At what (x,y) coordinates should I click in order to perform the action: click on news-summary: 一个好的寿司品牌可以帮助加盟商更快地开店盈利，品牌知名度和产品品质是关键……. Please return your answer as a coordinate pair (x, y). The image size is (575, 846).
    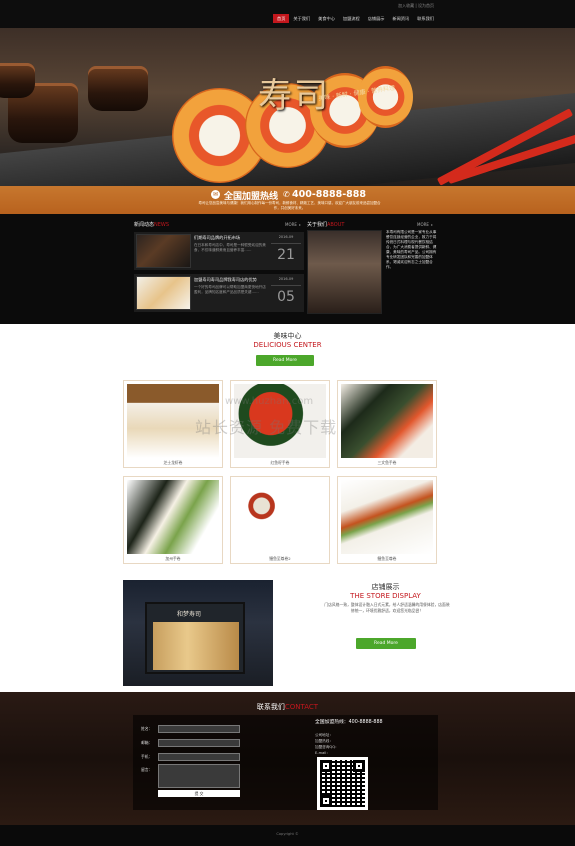
    Looking at the image, I should click on (230, 289).